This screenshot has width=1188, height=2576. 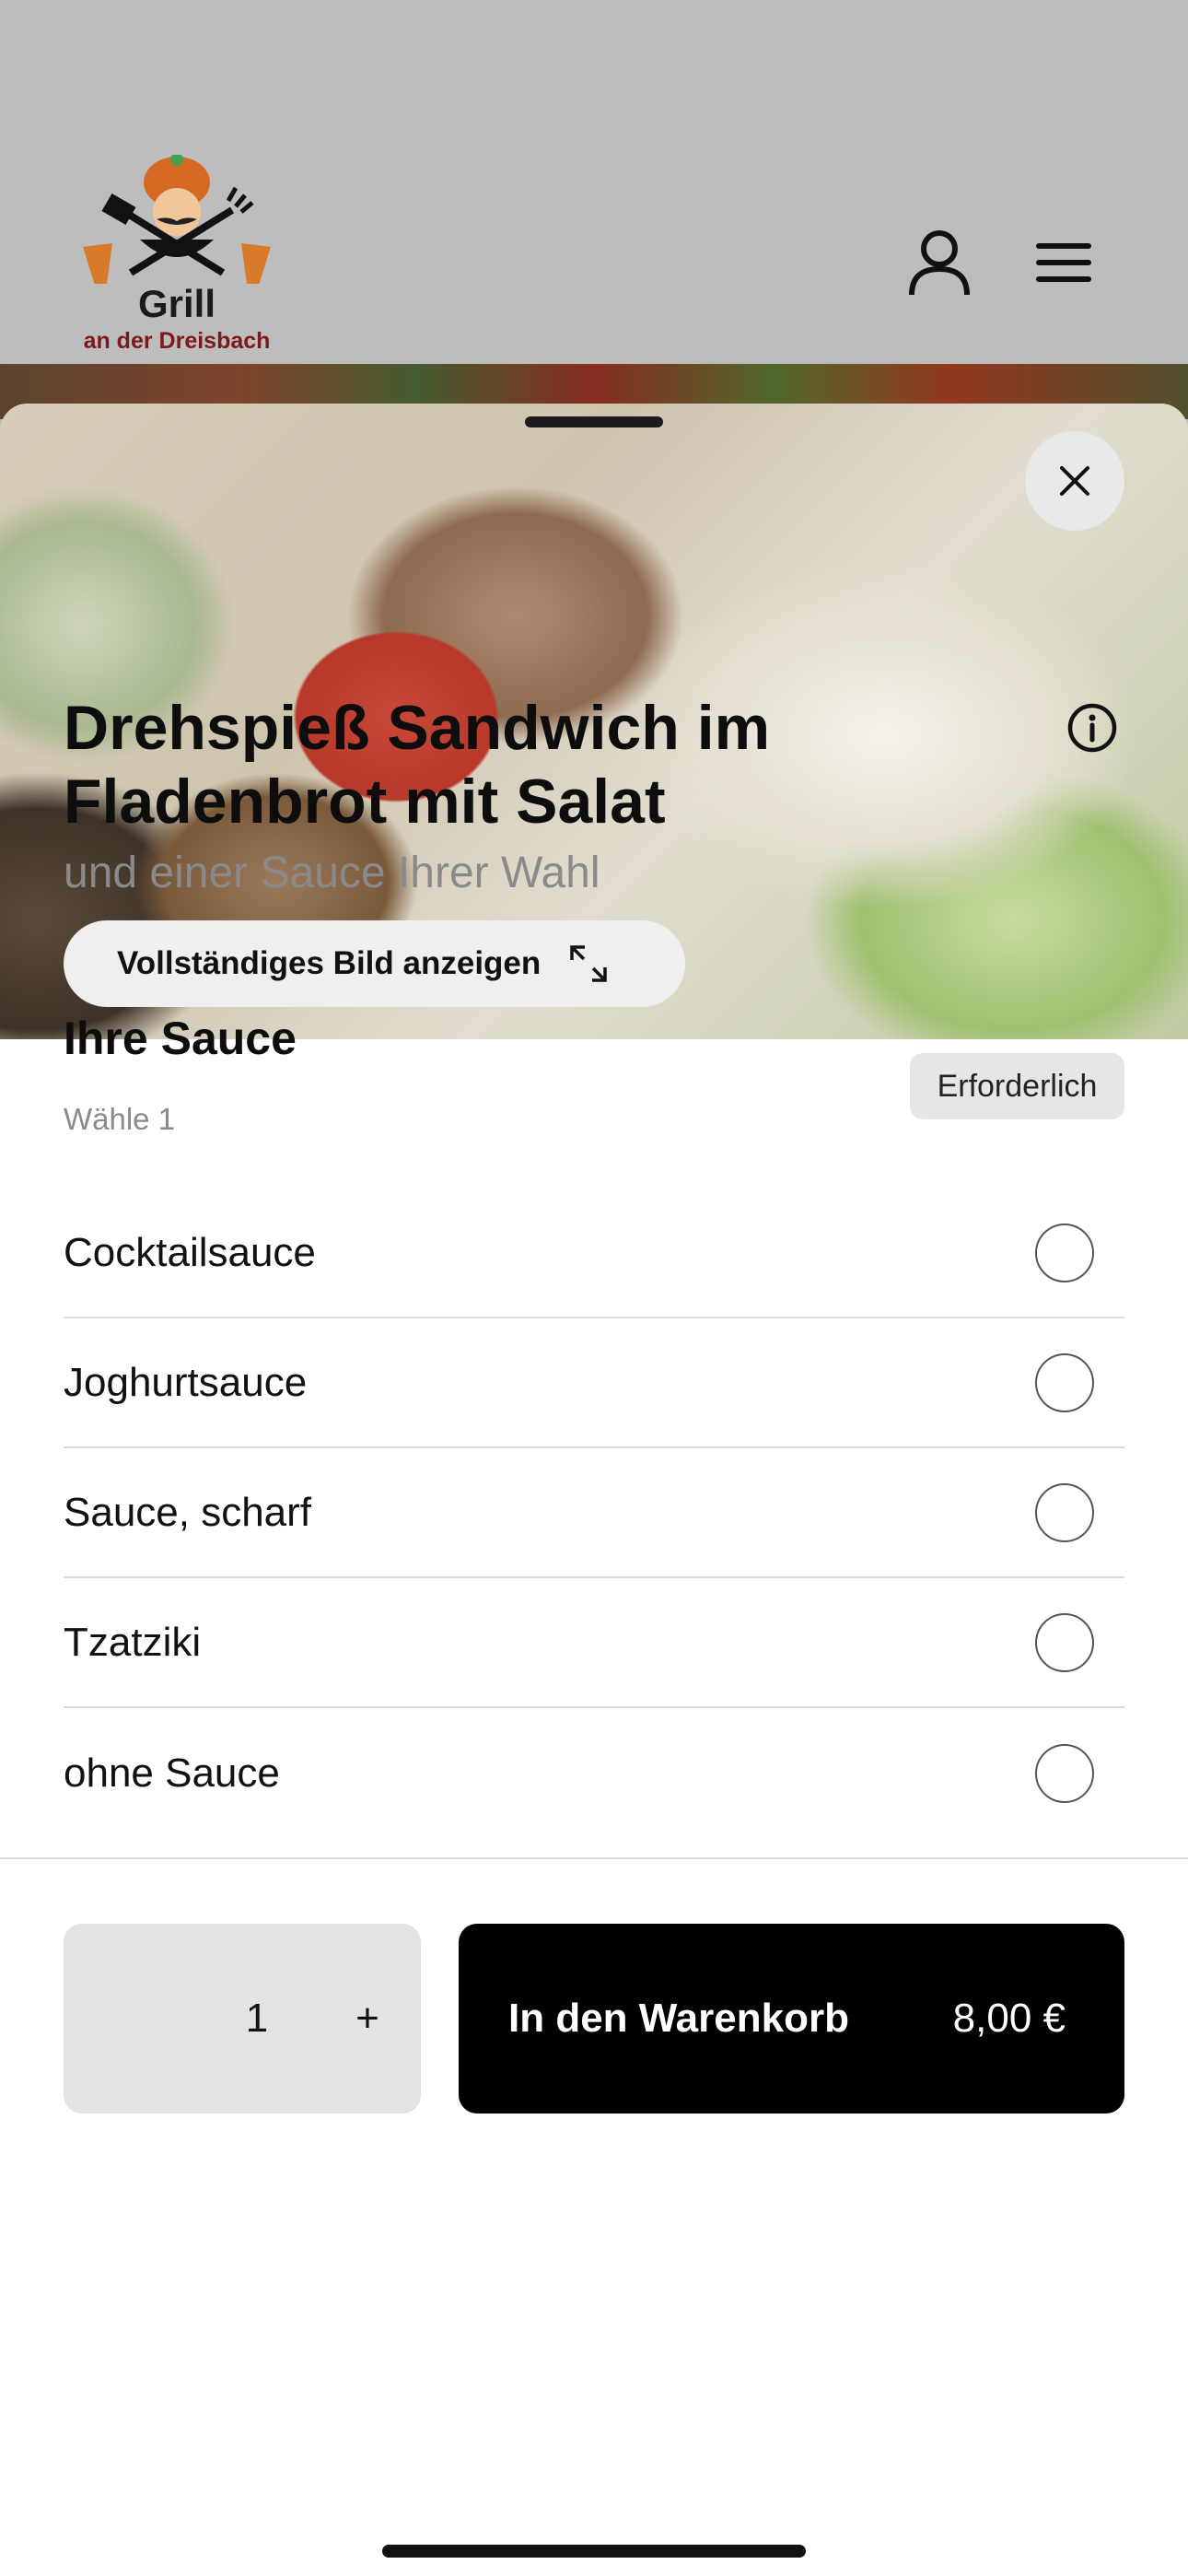 What do you see at coordinates (594, 1253) in the screenshot?
I see `option-row-cocktailsauce: Cocktailsauce` at bounding box center [594, 1253].